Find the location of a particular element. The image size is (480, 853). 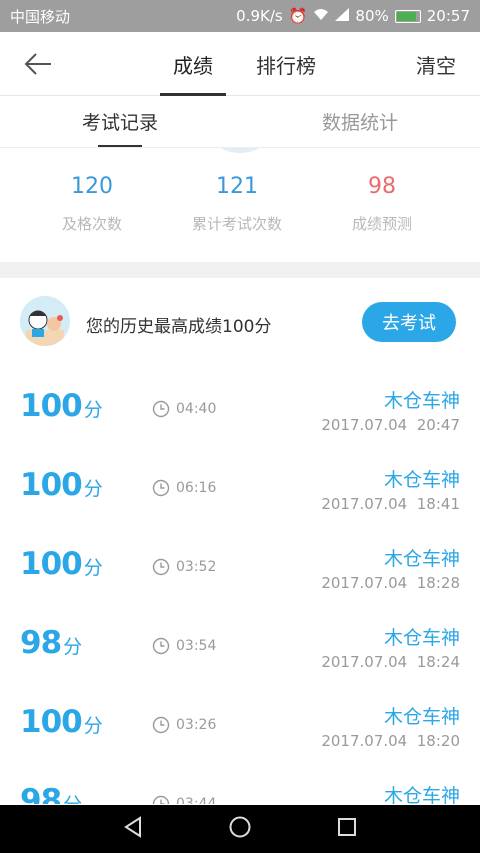

stat-score-prediction: 98 成绩预测 is located at coordinates (382, 204).